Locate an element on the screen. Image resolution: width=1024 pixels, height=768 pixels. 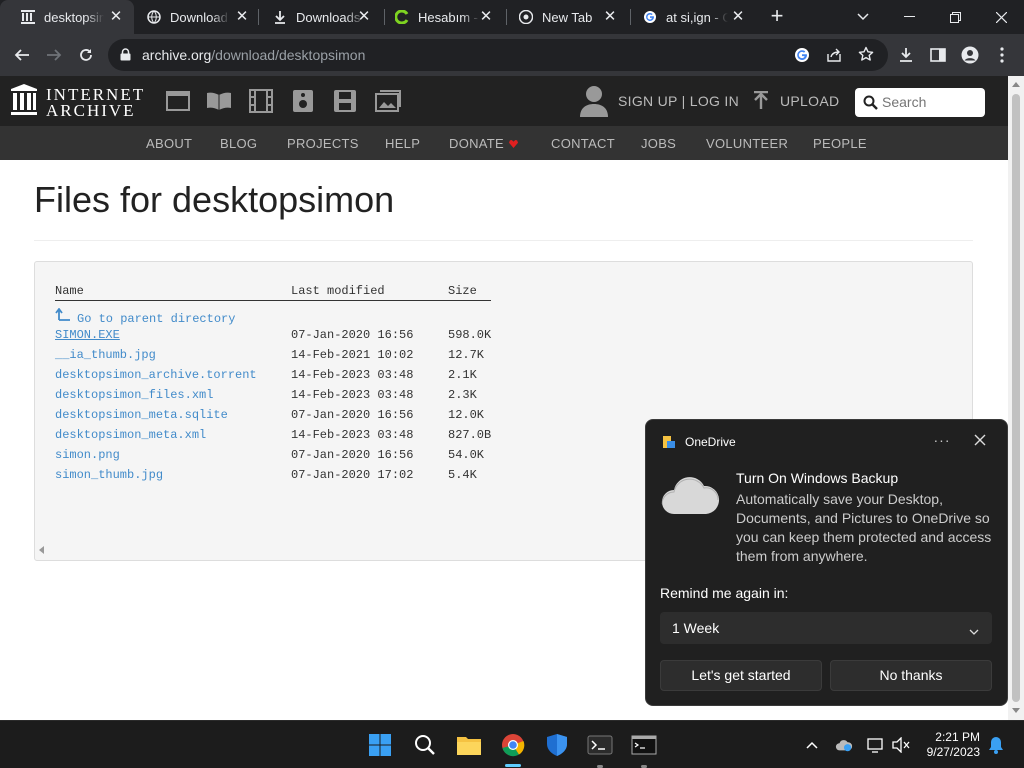
restore-button is located at coordinates (955, 17).